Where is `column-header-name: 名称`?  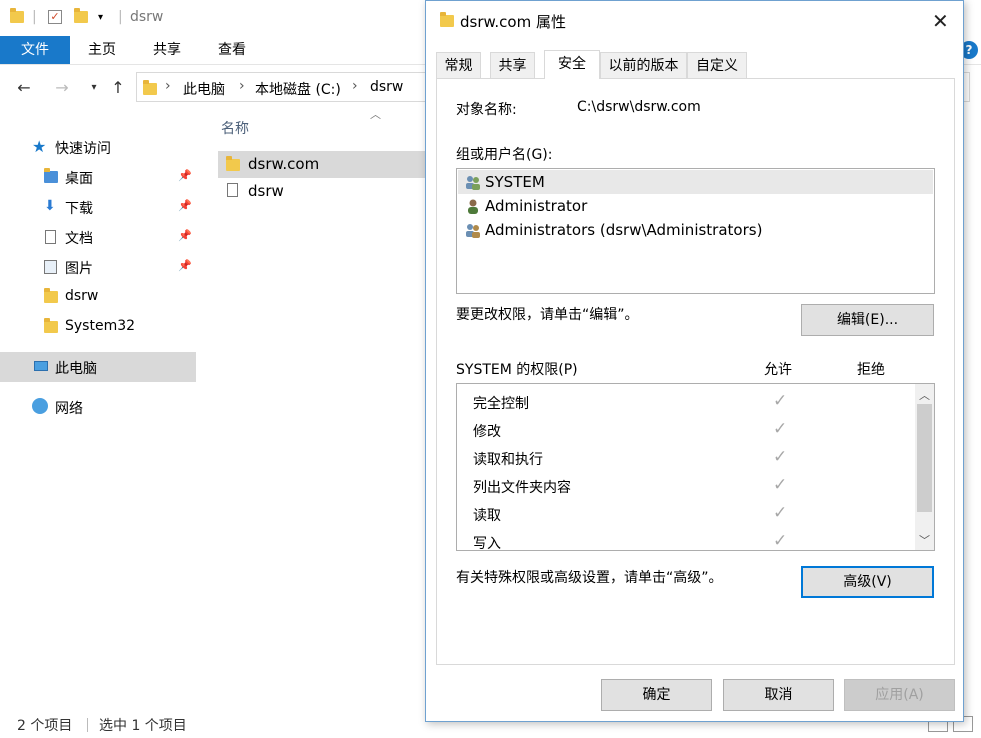 column-header-name: 名称 is located at coordinates (235, 128).